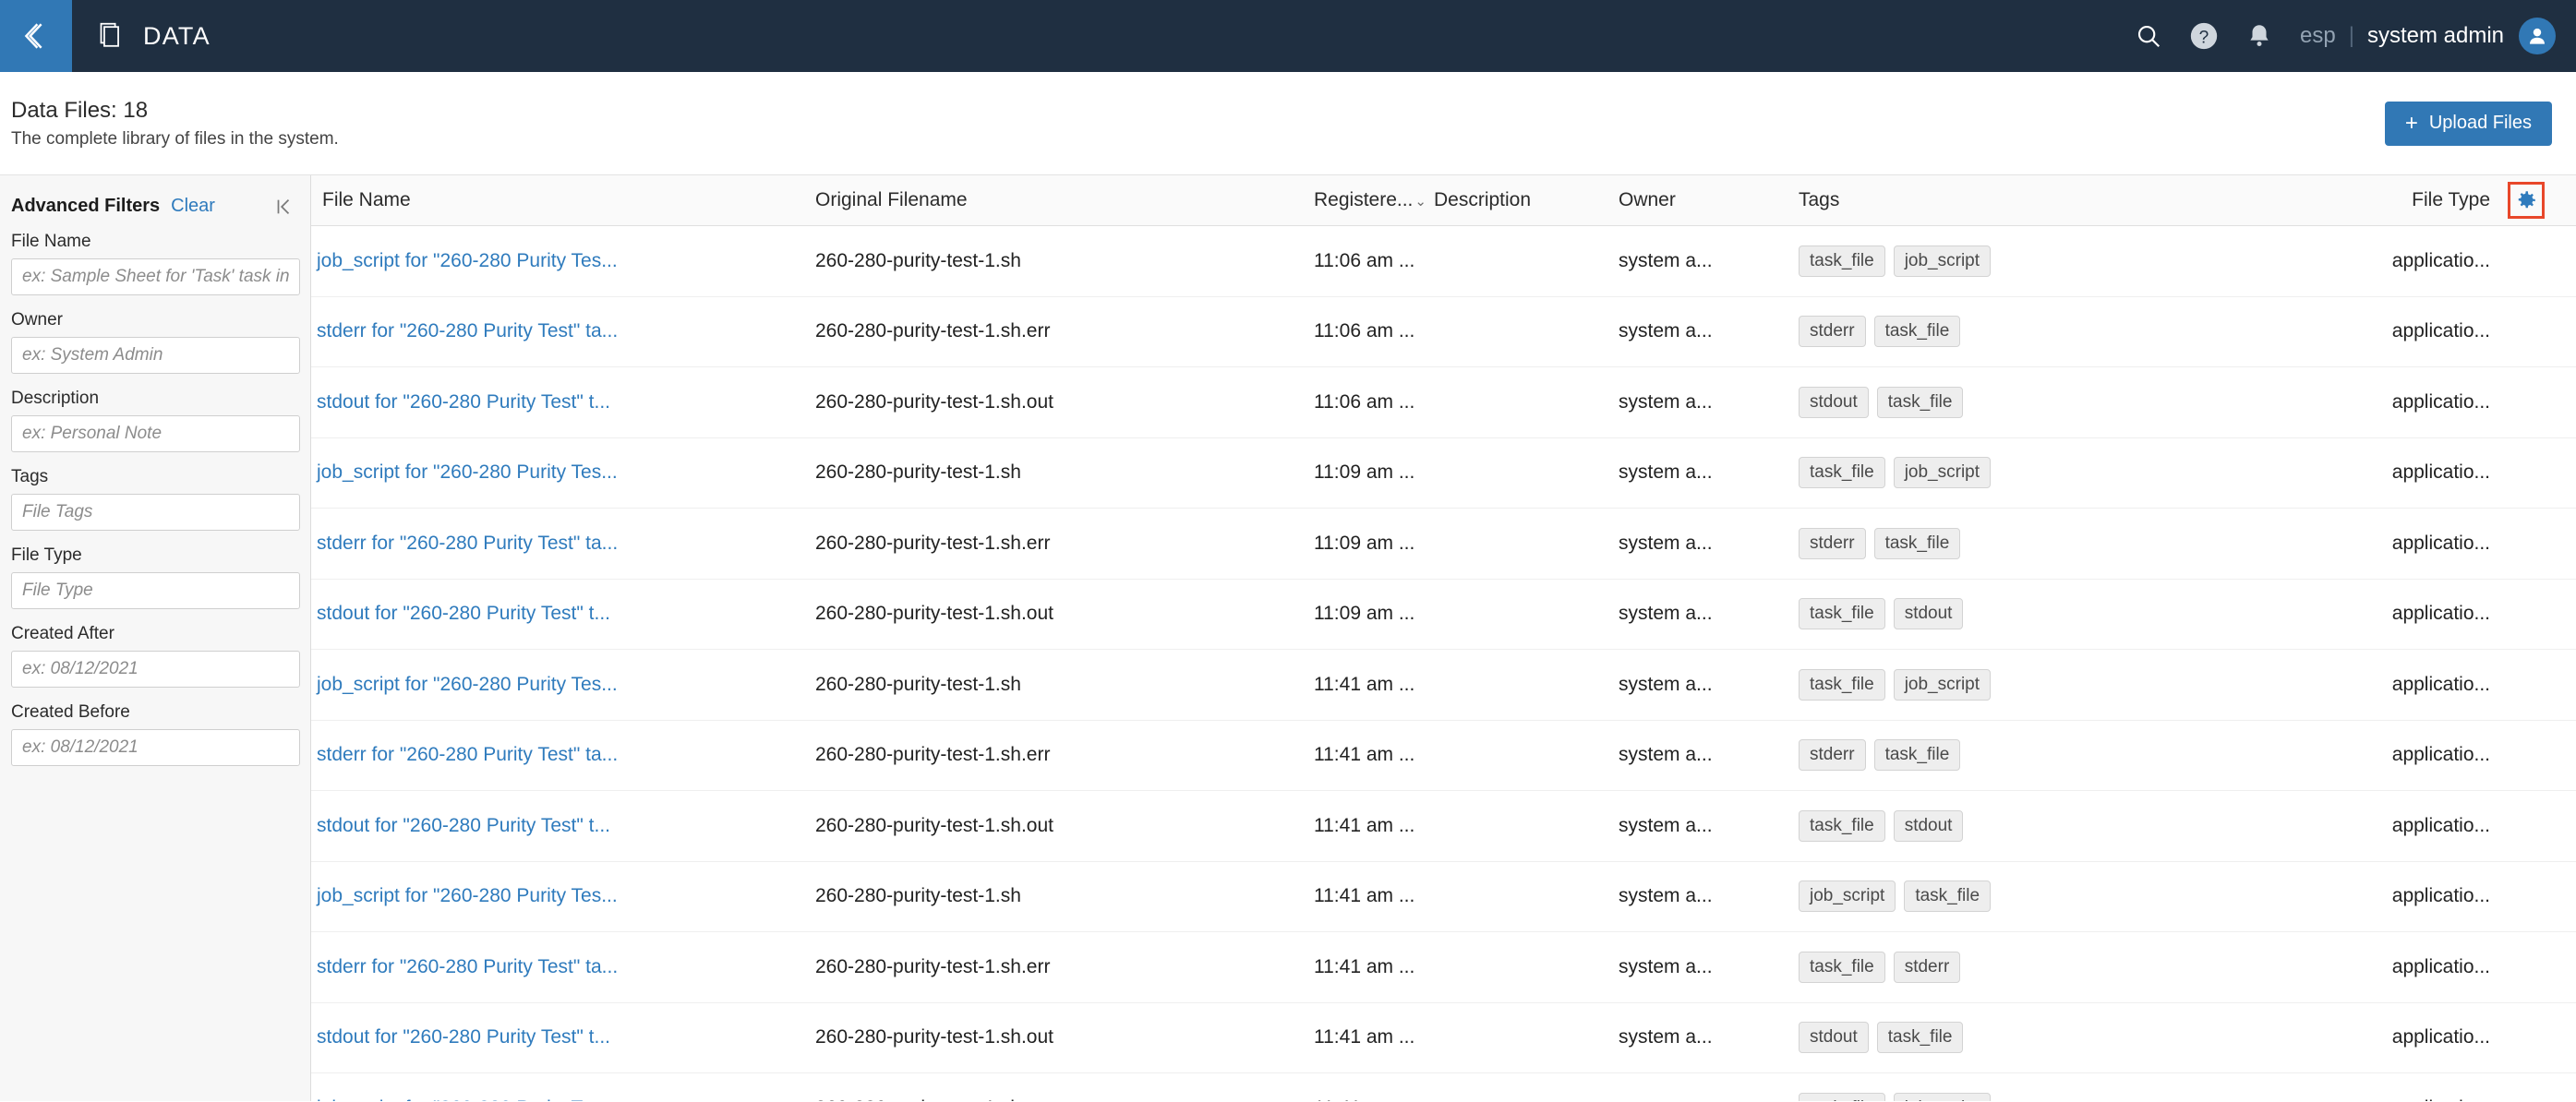 The height and width of the screenshot is (1102, 2576). I want to click on collapse-panel-button, so click(286, 207).